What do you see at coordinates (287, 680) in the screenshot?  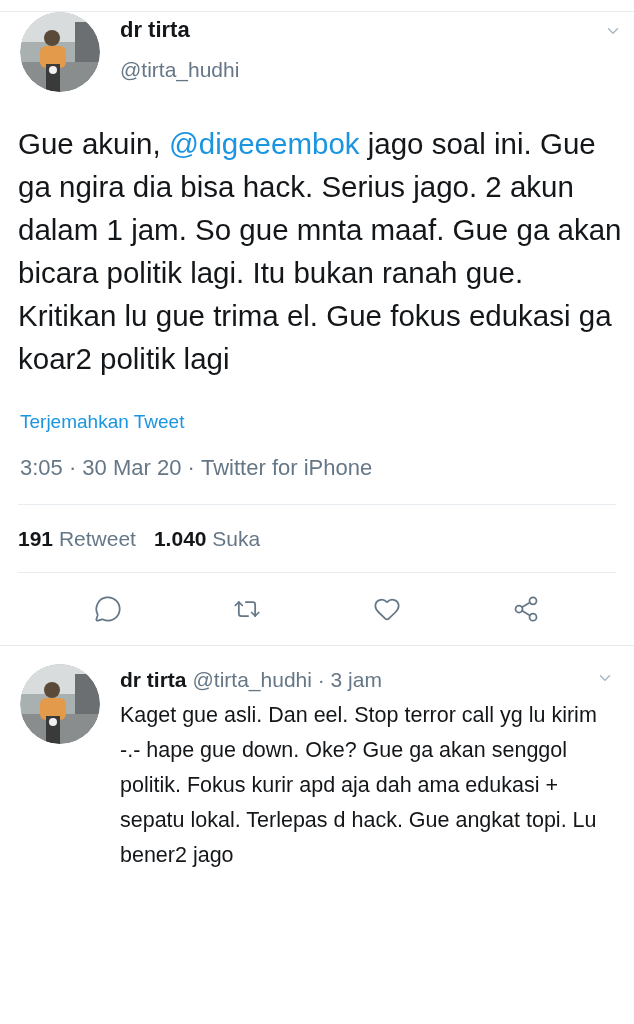 I see `user-handle: @tirta_hudhi · 3 jam` at bounding box center [287, 680].